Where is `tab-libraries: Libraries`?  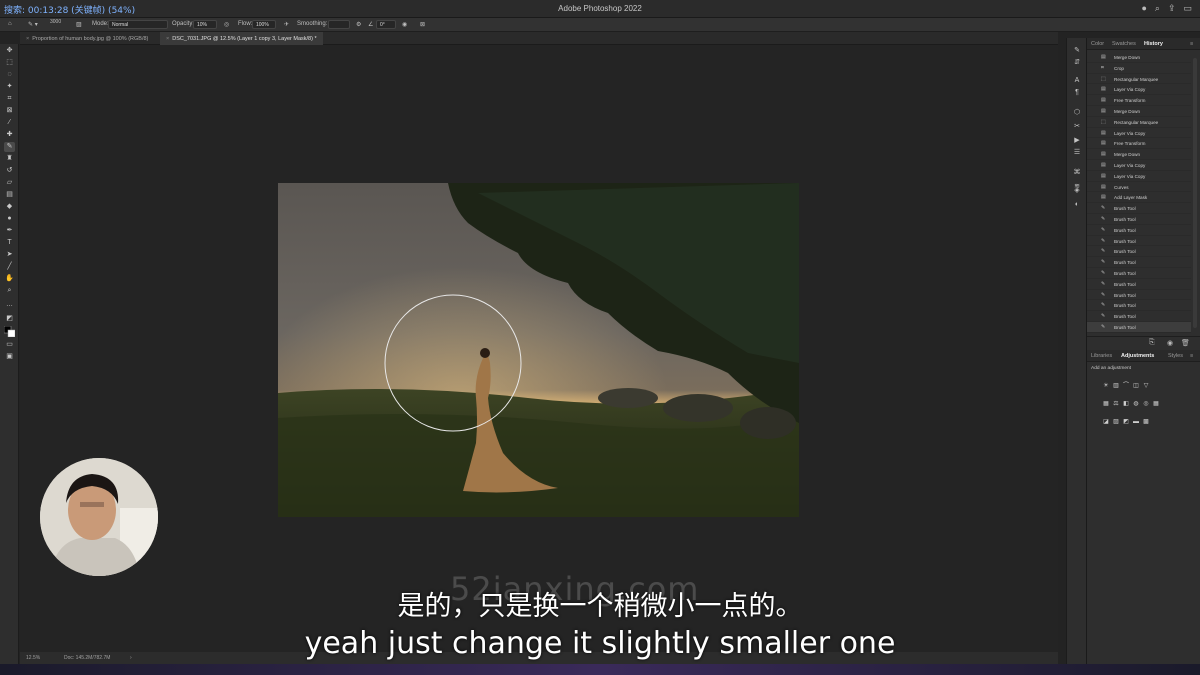
tab-libraries: Libraries is located at coordinates (1101, 356).